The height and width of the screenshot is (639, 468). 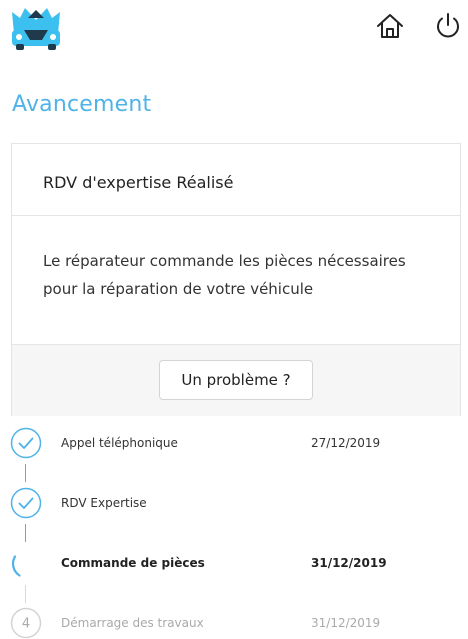 What do you see at coordinates (132, 623) in the screenshot?
I see `step-label: Démarrage des travaux` at bounding box center [132, 623].